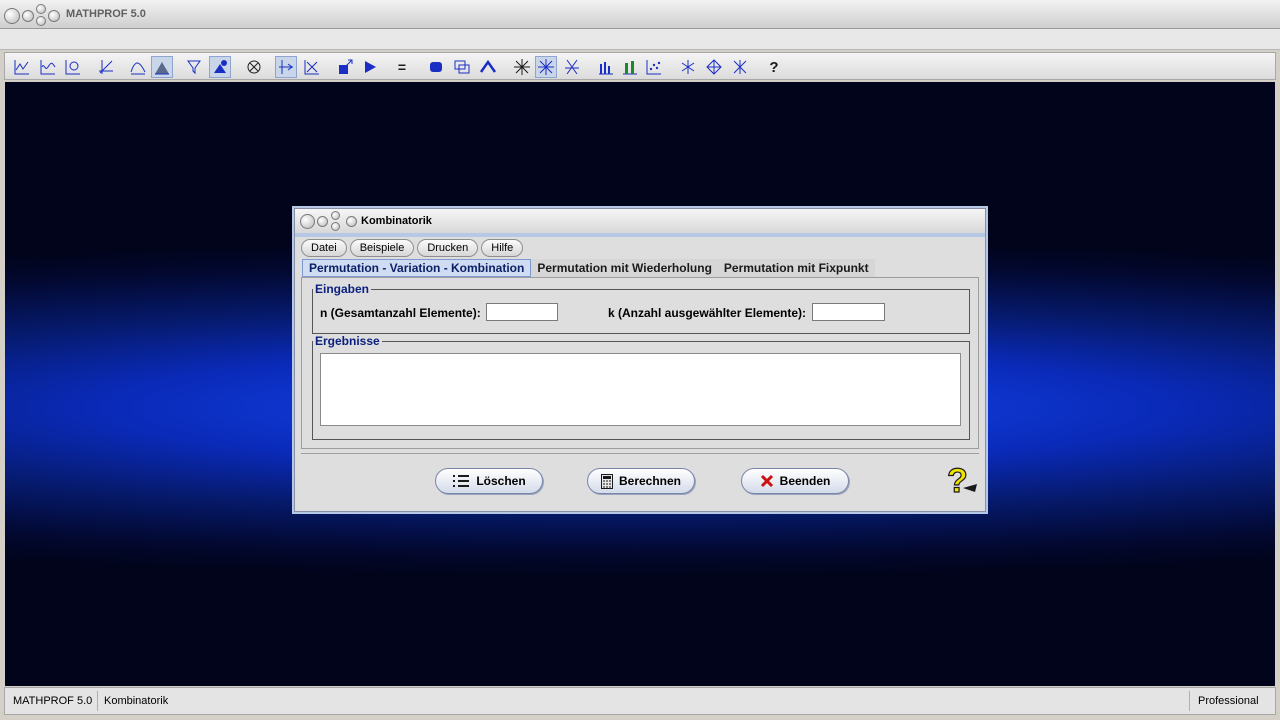  What do you see at coordinates (312, 67) in the screenshot?
I see `star-axes-icon` at bounding box center [312, 67].